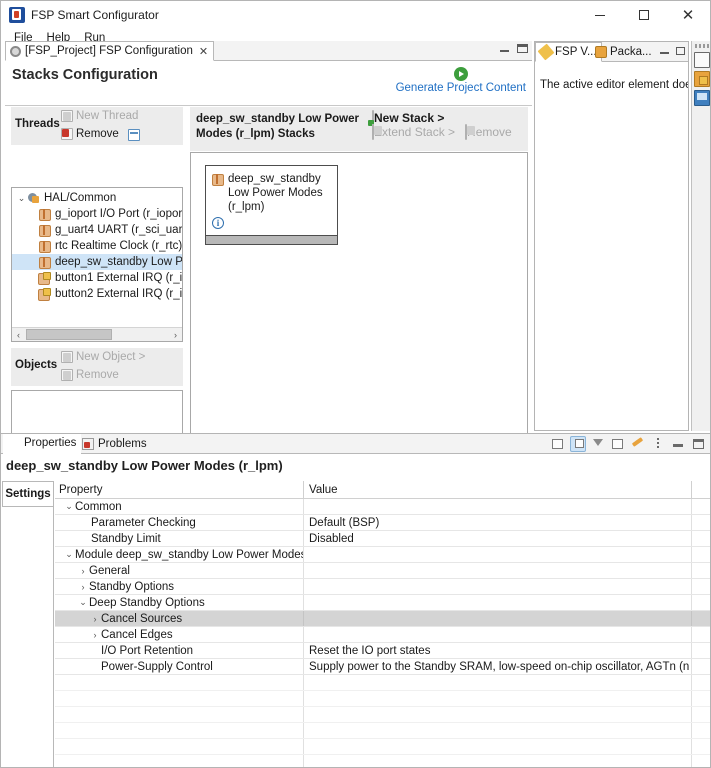  Describe the element at coordinates (382, 603) in the screenshot. I see `table-row: ⌄ Deep Standby Options` at that location.